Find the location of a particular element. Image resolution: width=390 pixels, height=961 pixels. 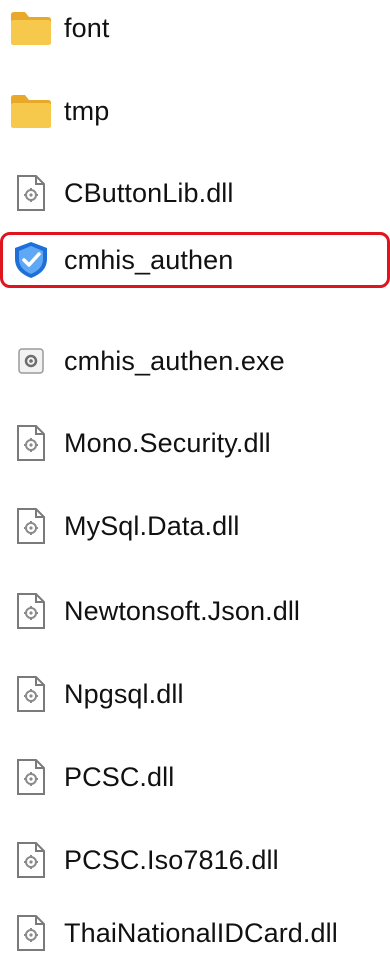

file-name: PCSC.dll is located at coordinates (119, 776).